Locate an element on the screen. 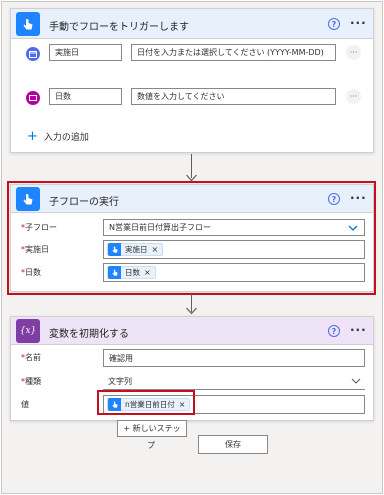  date-param-description-field: 日付を入力または選択してください (YYYY-MM-DD) is located at coordinates (233, 52).